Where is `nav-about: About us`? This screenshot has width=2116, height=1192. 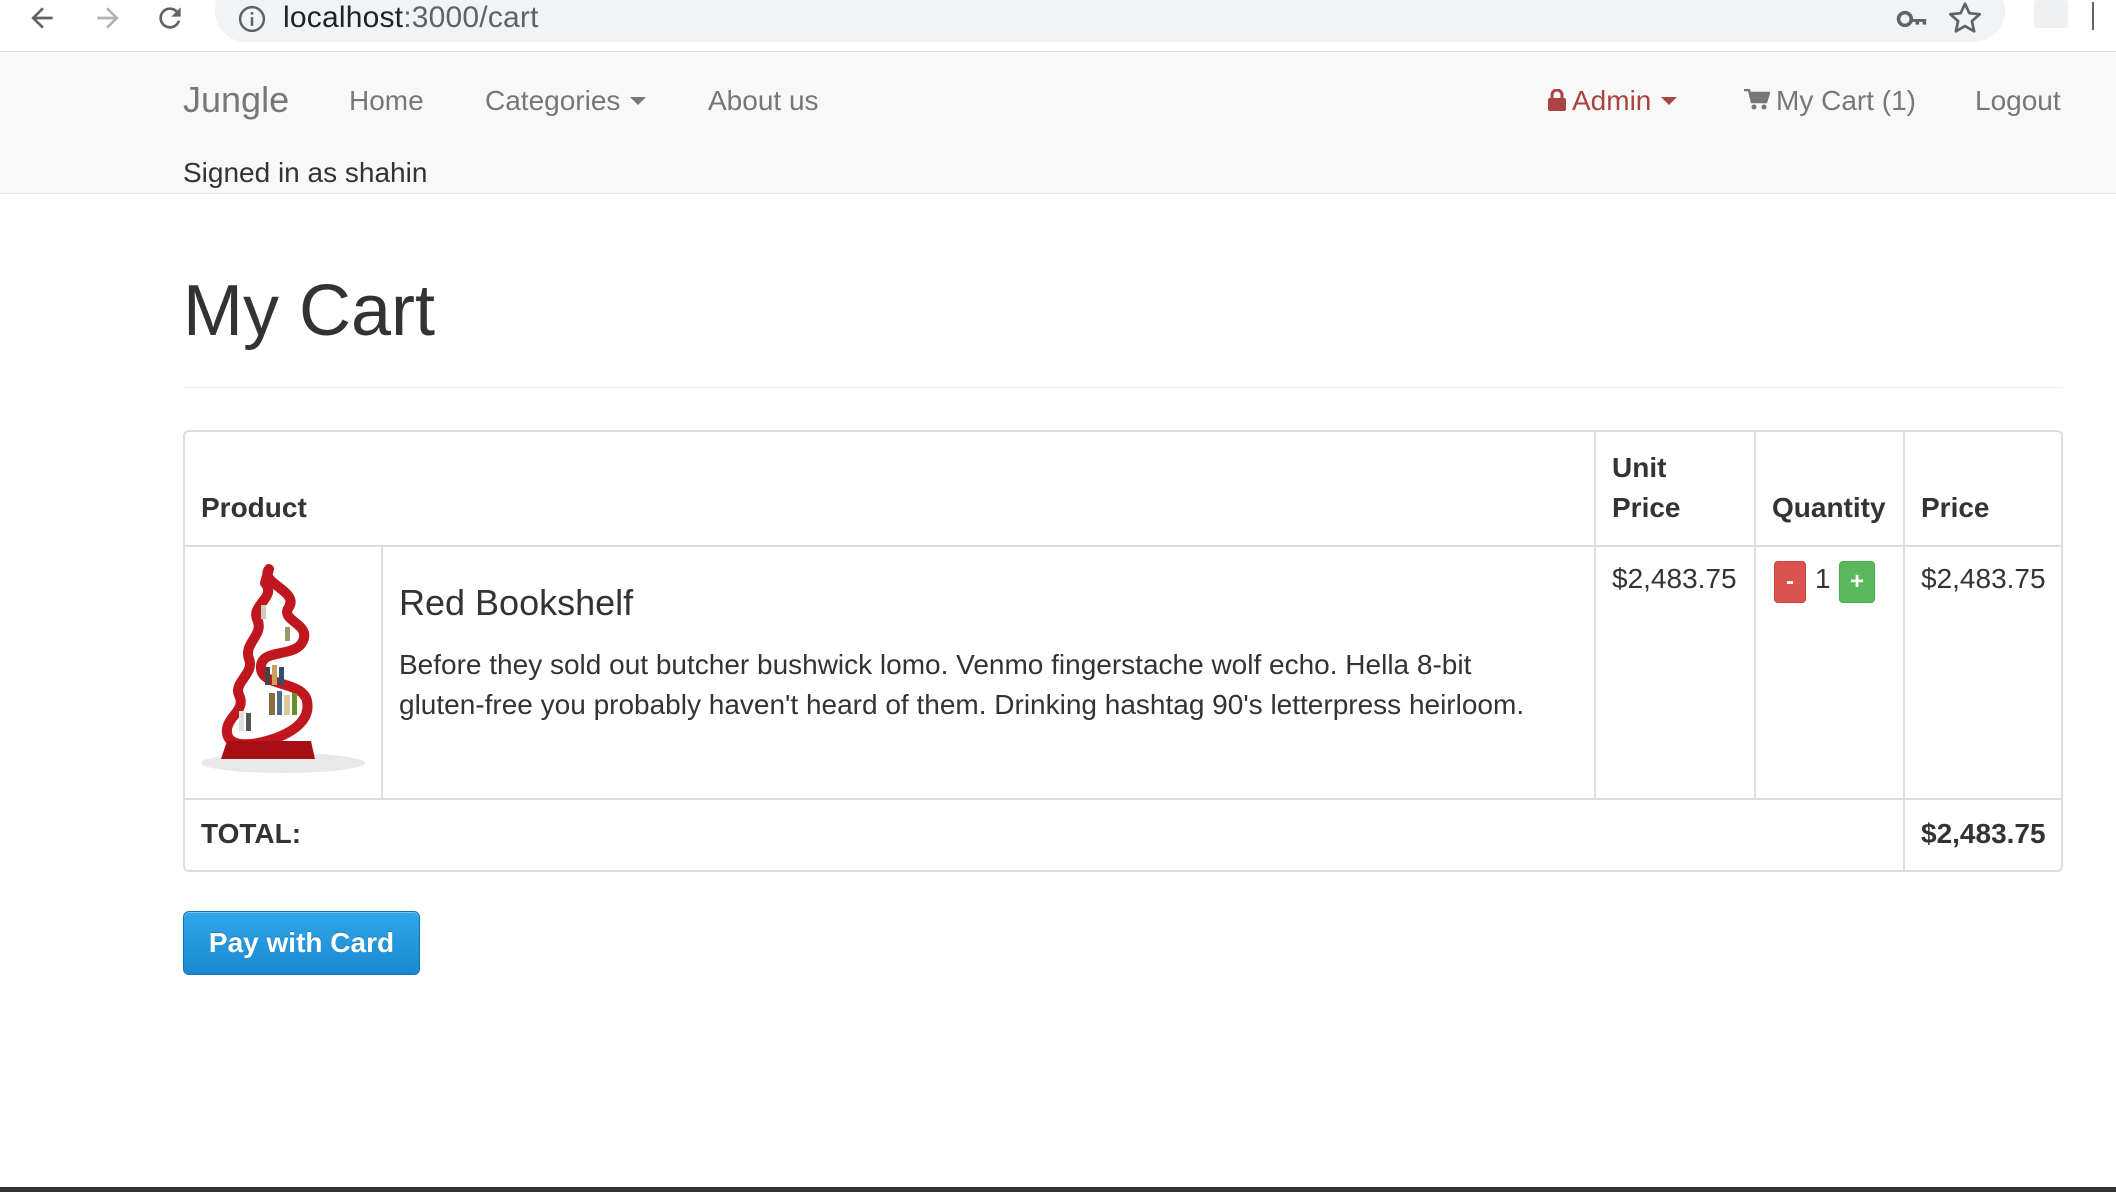 nav-about: About us is located at coordinates (763, 101).